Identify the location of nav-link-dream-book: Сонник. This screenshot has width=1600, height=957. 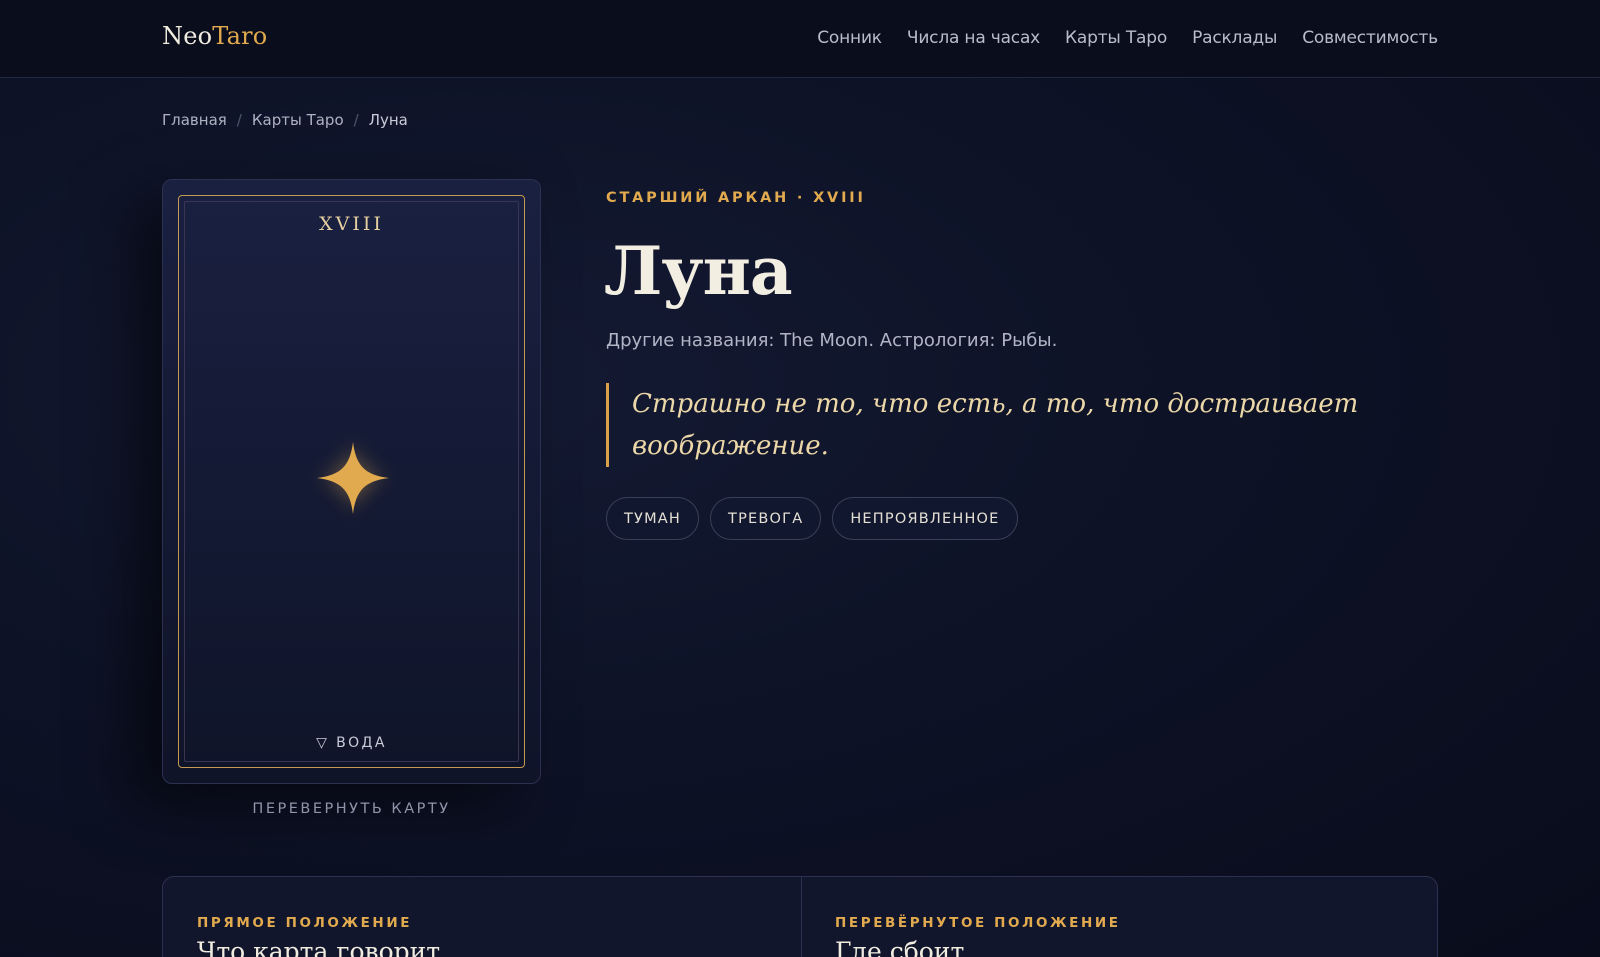
(849, 38).